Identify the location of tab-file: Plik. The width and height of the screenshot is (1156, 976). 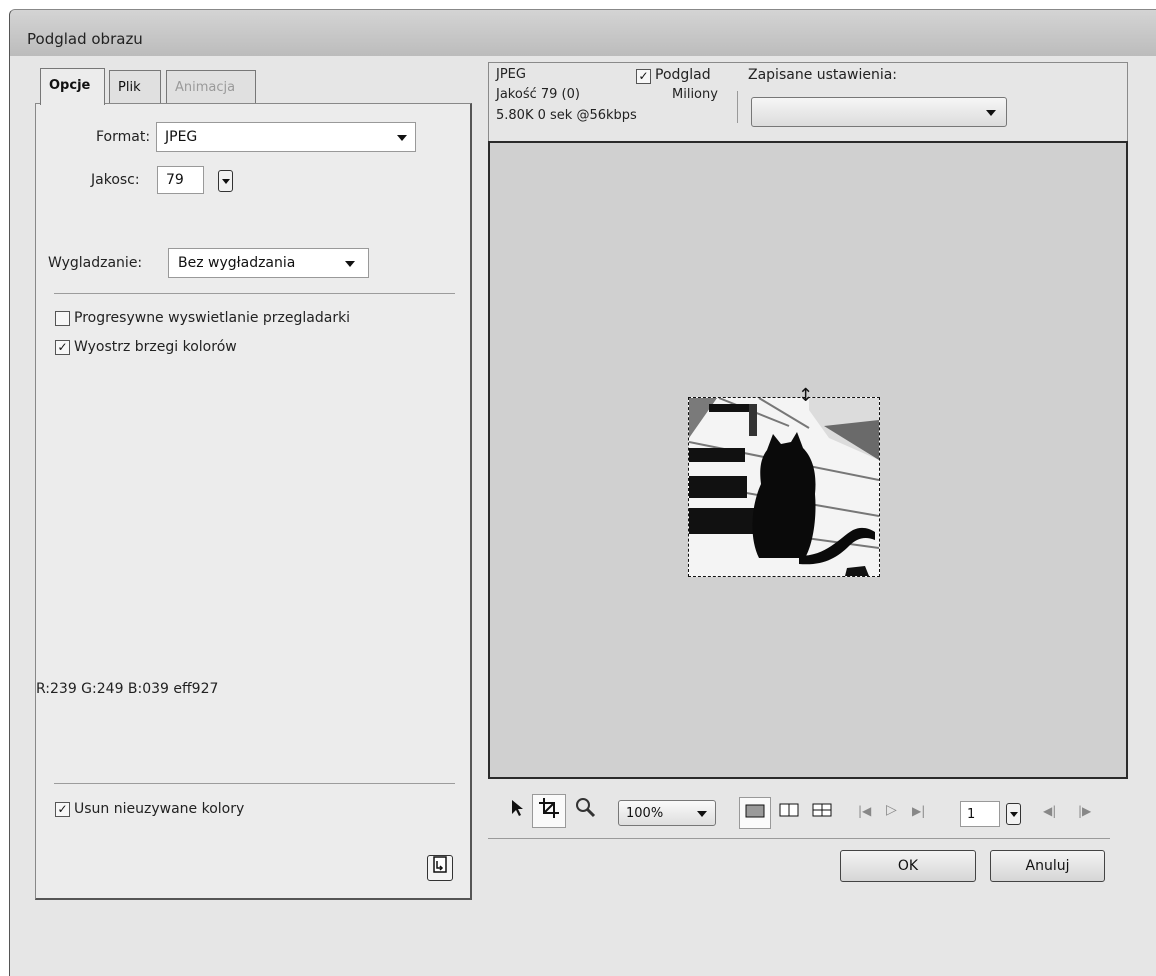
(135, 87).